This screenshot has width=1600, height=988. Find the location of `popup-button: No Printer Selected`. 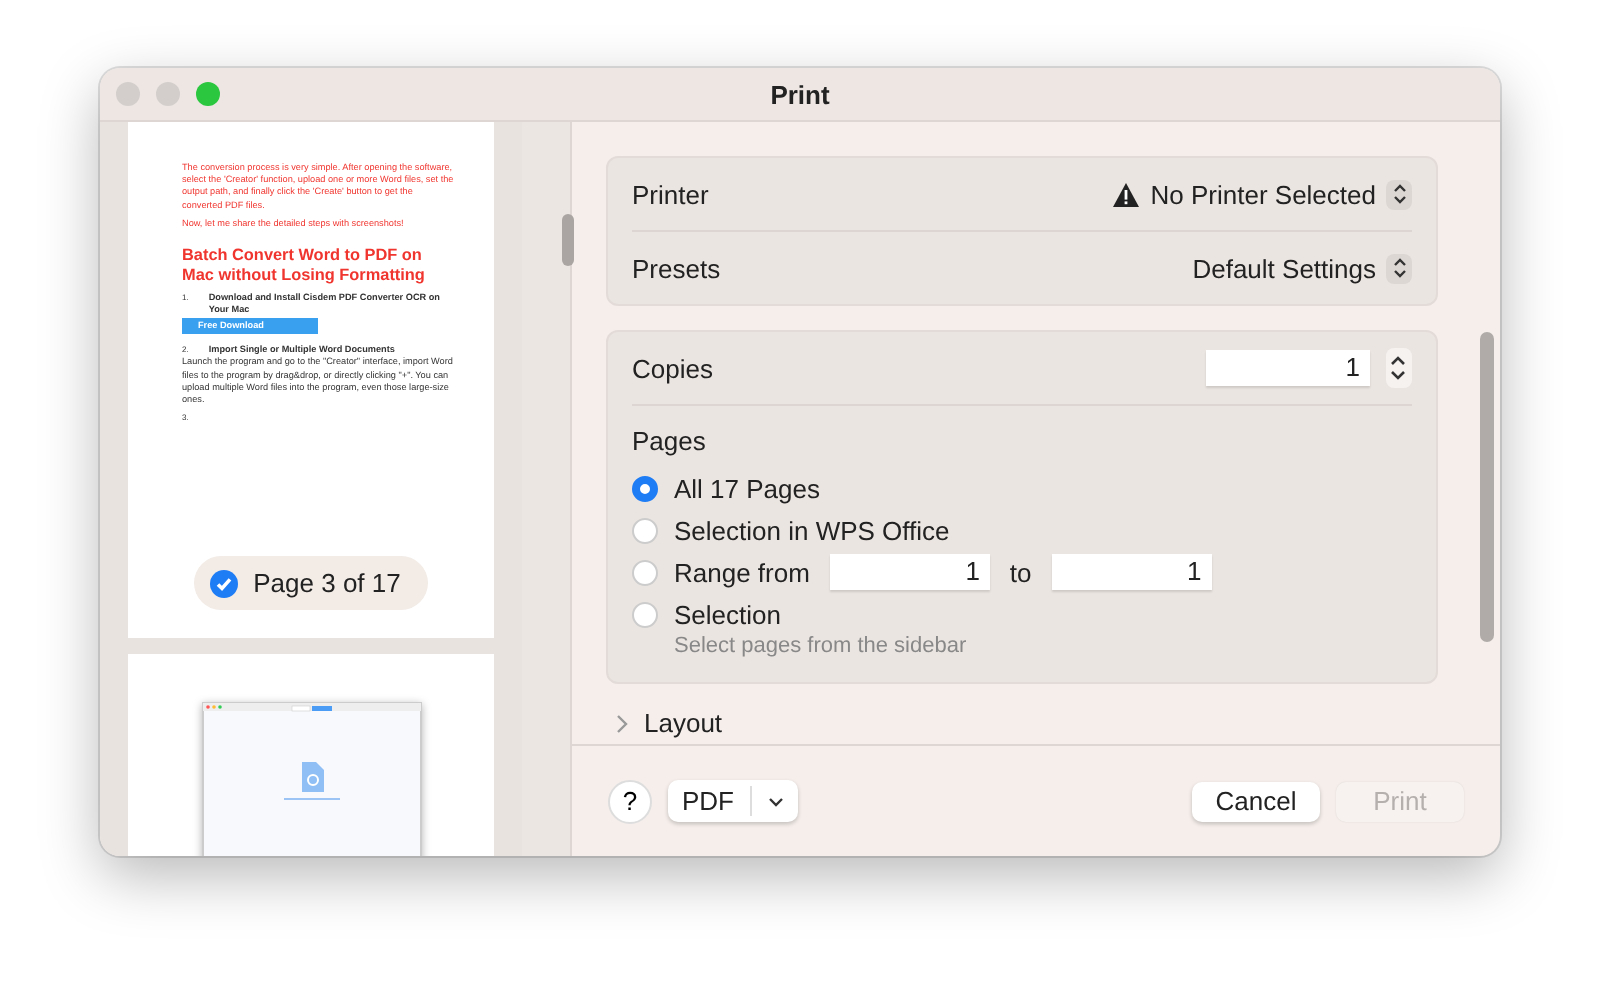

popup-button: No Printer Selected is located at coordinates (1262, 194).